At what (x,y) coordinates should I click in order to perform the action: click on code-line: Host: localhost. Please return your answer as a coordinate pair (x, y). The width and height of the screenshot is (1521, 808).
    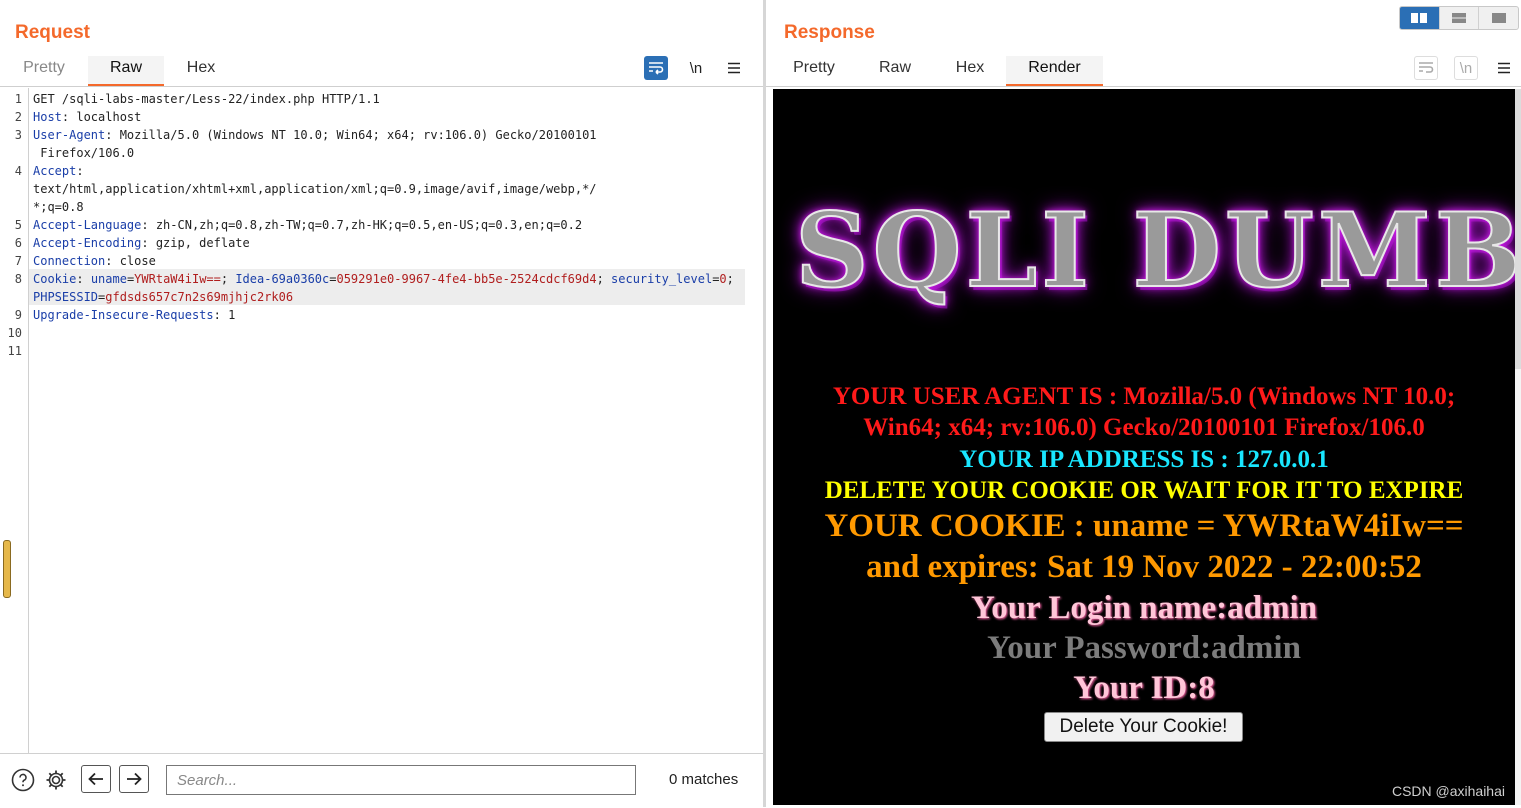
    Looking at the image, I should click on (87, 117).